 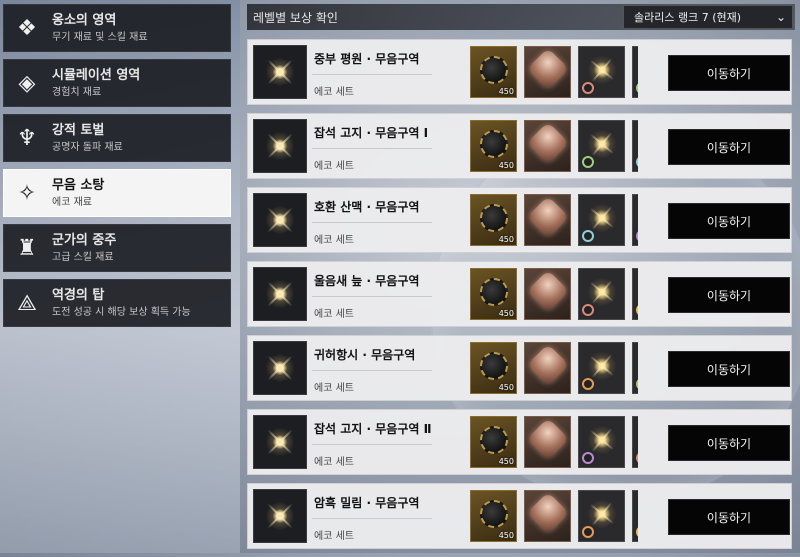 I want to click on tower-icon: ♜, so click(x=27, y=248).